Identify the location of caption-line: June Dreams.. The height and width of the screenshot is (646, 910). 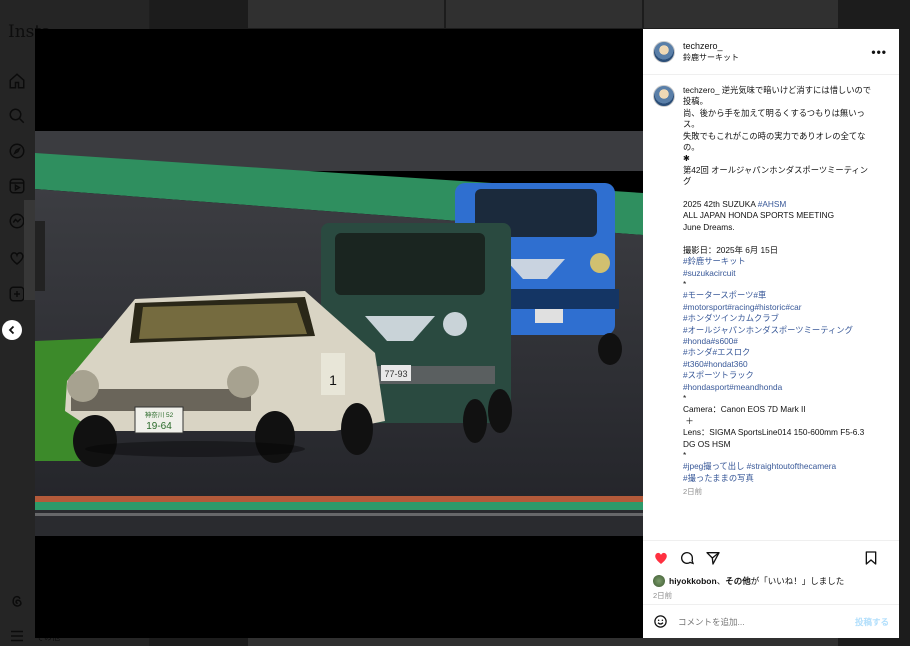
(779, 227).